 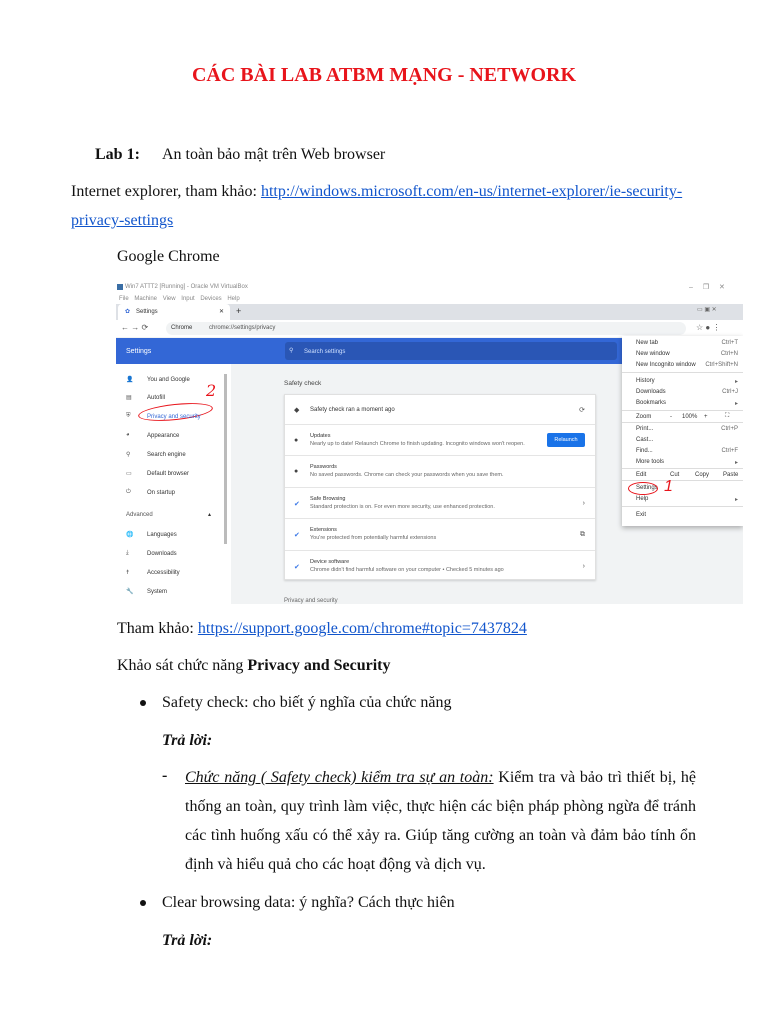 I want to click on vm-menu-machine: Machine, so click(x=145, y=299).